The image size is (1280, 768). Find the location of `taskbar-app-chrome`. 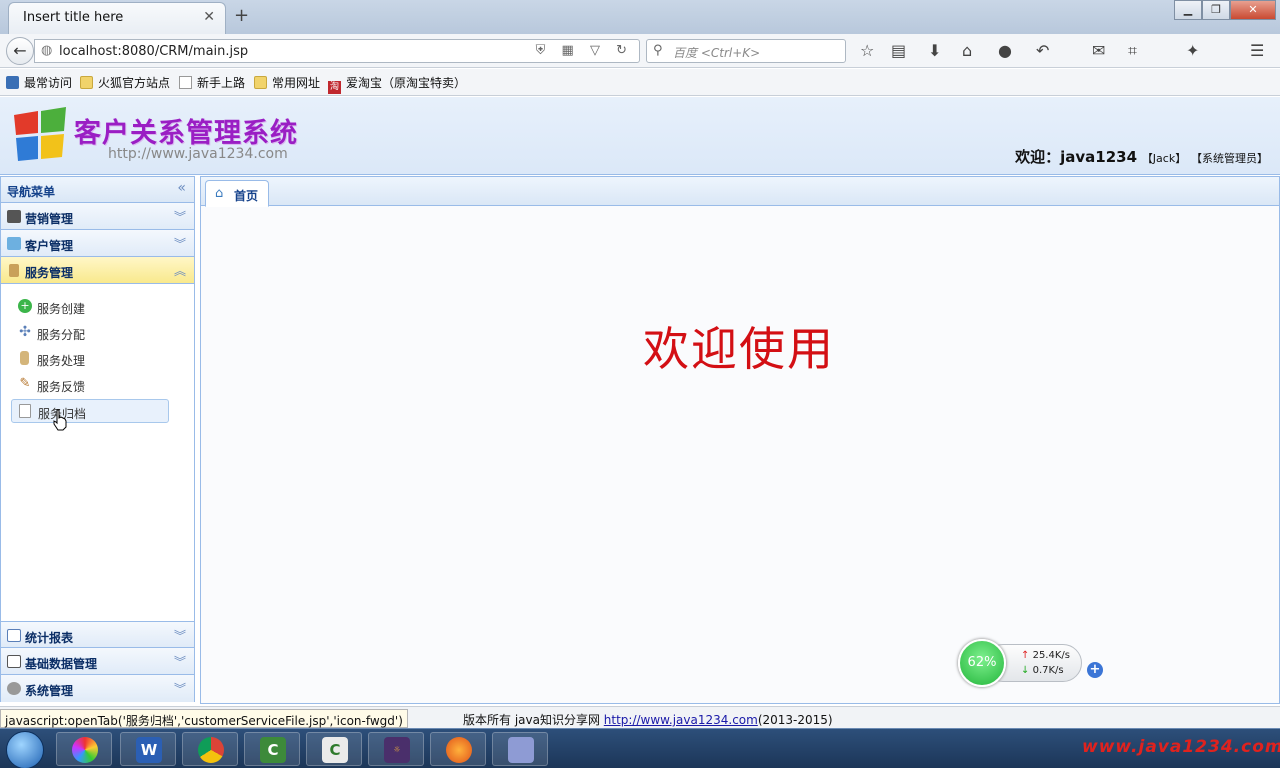

taskbar-app-chrome is located at coordinates (210, 749).